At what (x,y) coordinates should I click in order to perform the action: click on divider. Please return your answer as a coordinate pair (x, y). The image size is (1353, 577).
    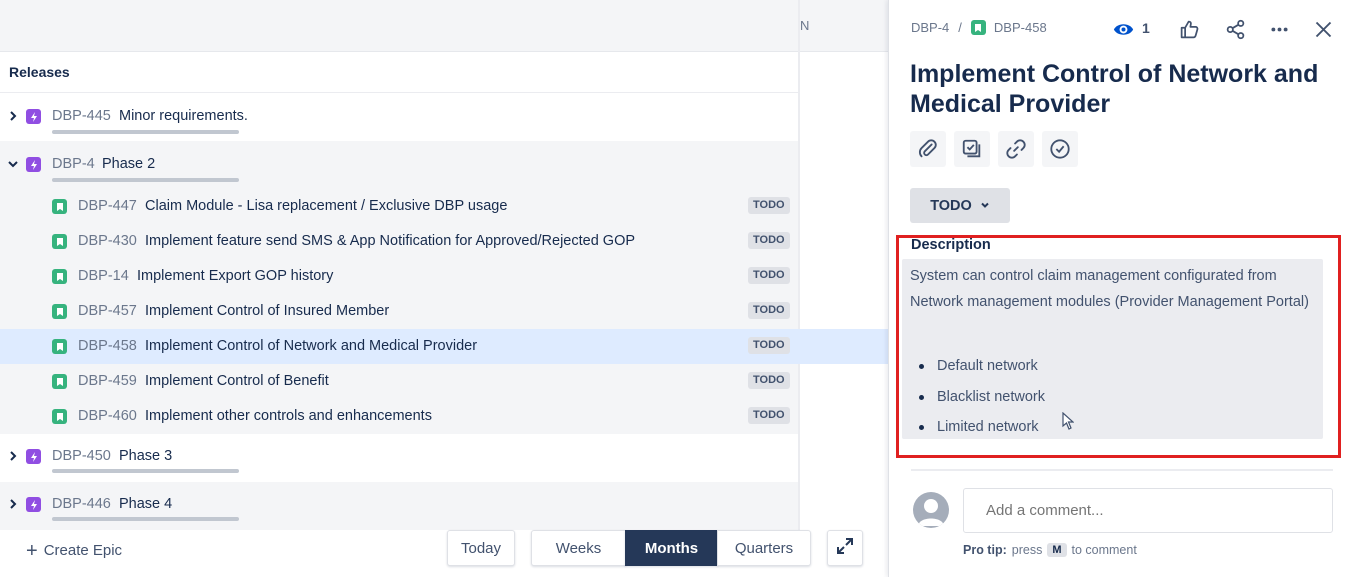
    Looking at the image, I should click on (1122, 470).